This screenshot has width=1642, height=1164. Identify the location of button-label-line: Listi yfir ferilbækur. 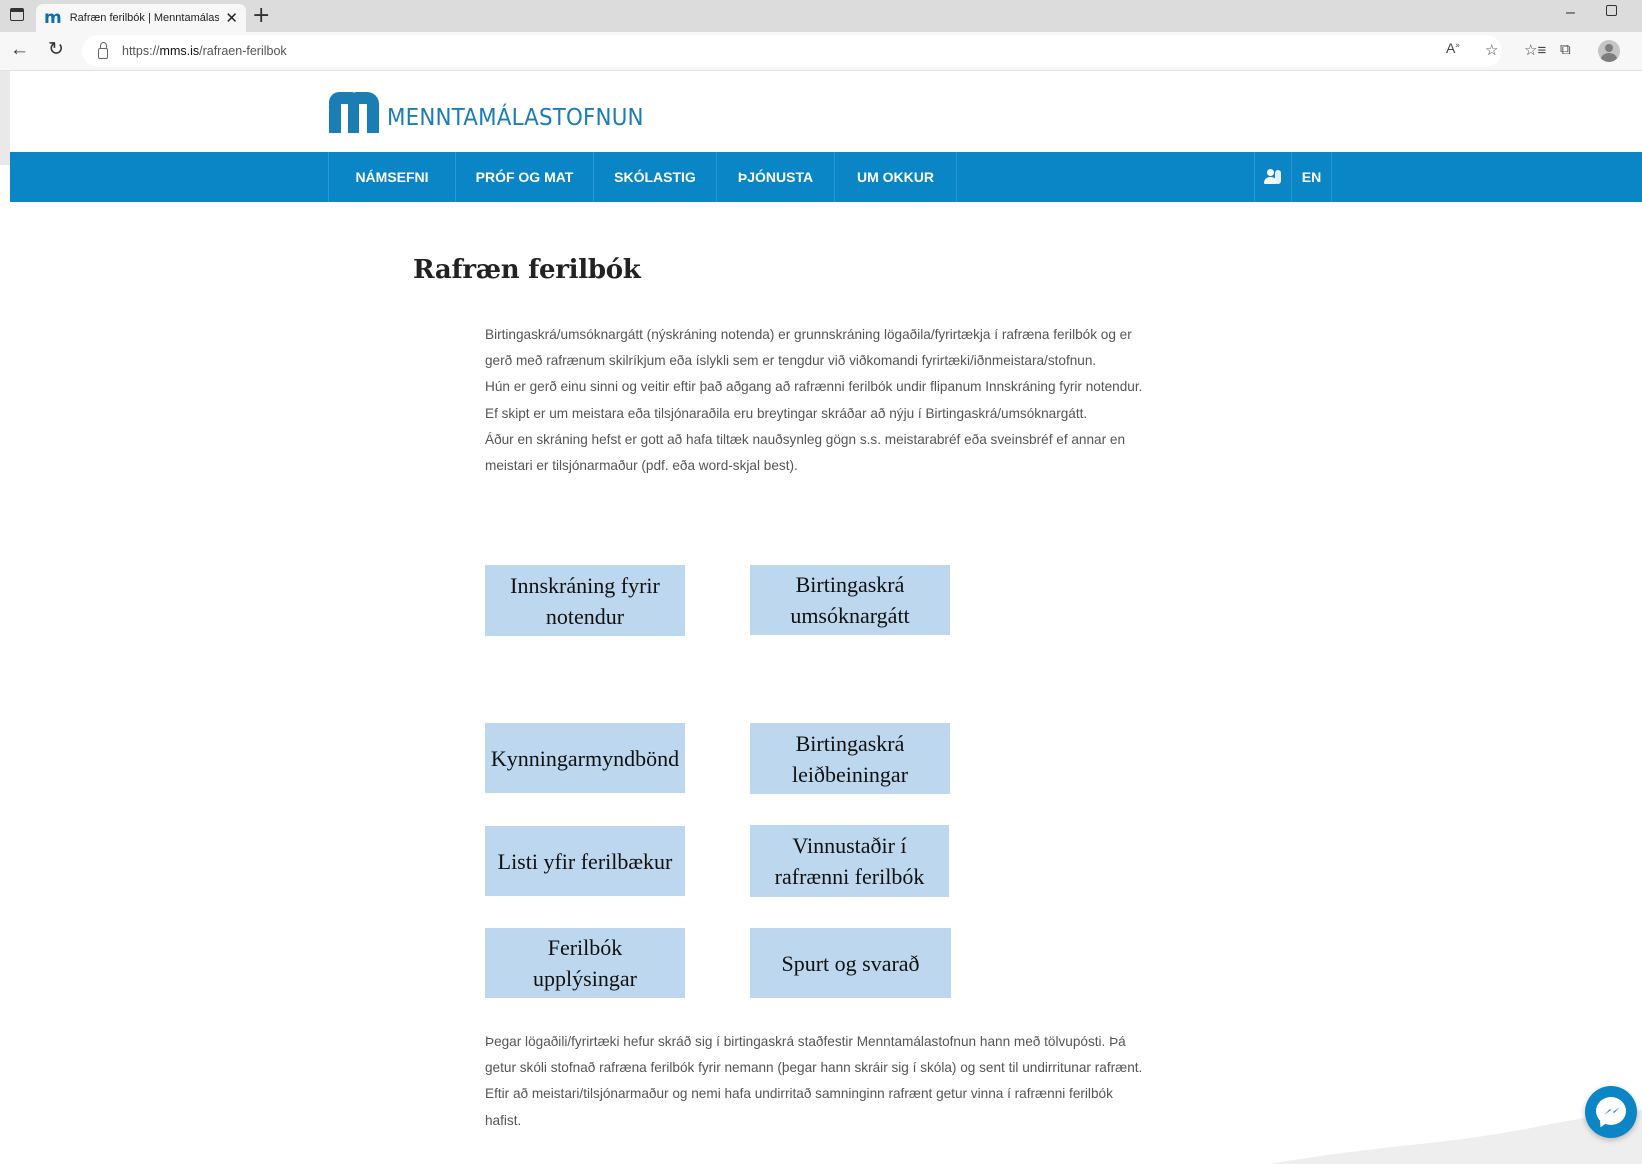
(585, 861).